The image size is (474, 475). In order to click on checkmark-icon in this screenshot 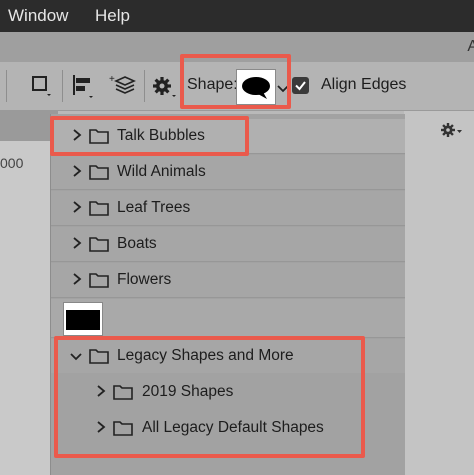, I will do `click(300, 86)`.